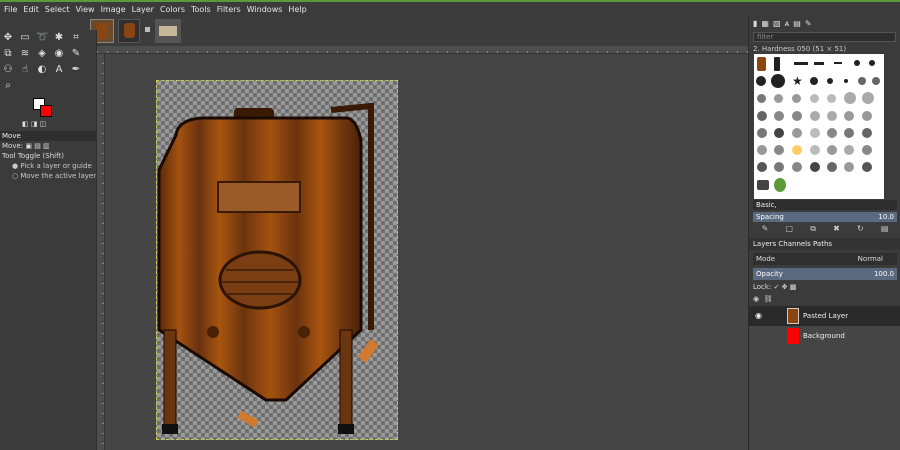 This screenshot has width=900, height=450. I want to click on brush-spacing-slider: Spacing 10.0, so click(825, 217).